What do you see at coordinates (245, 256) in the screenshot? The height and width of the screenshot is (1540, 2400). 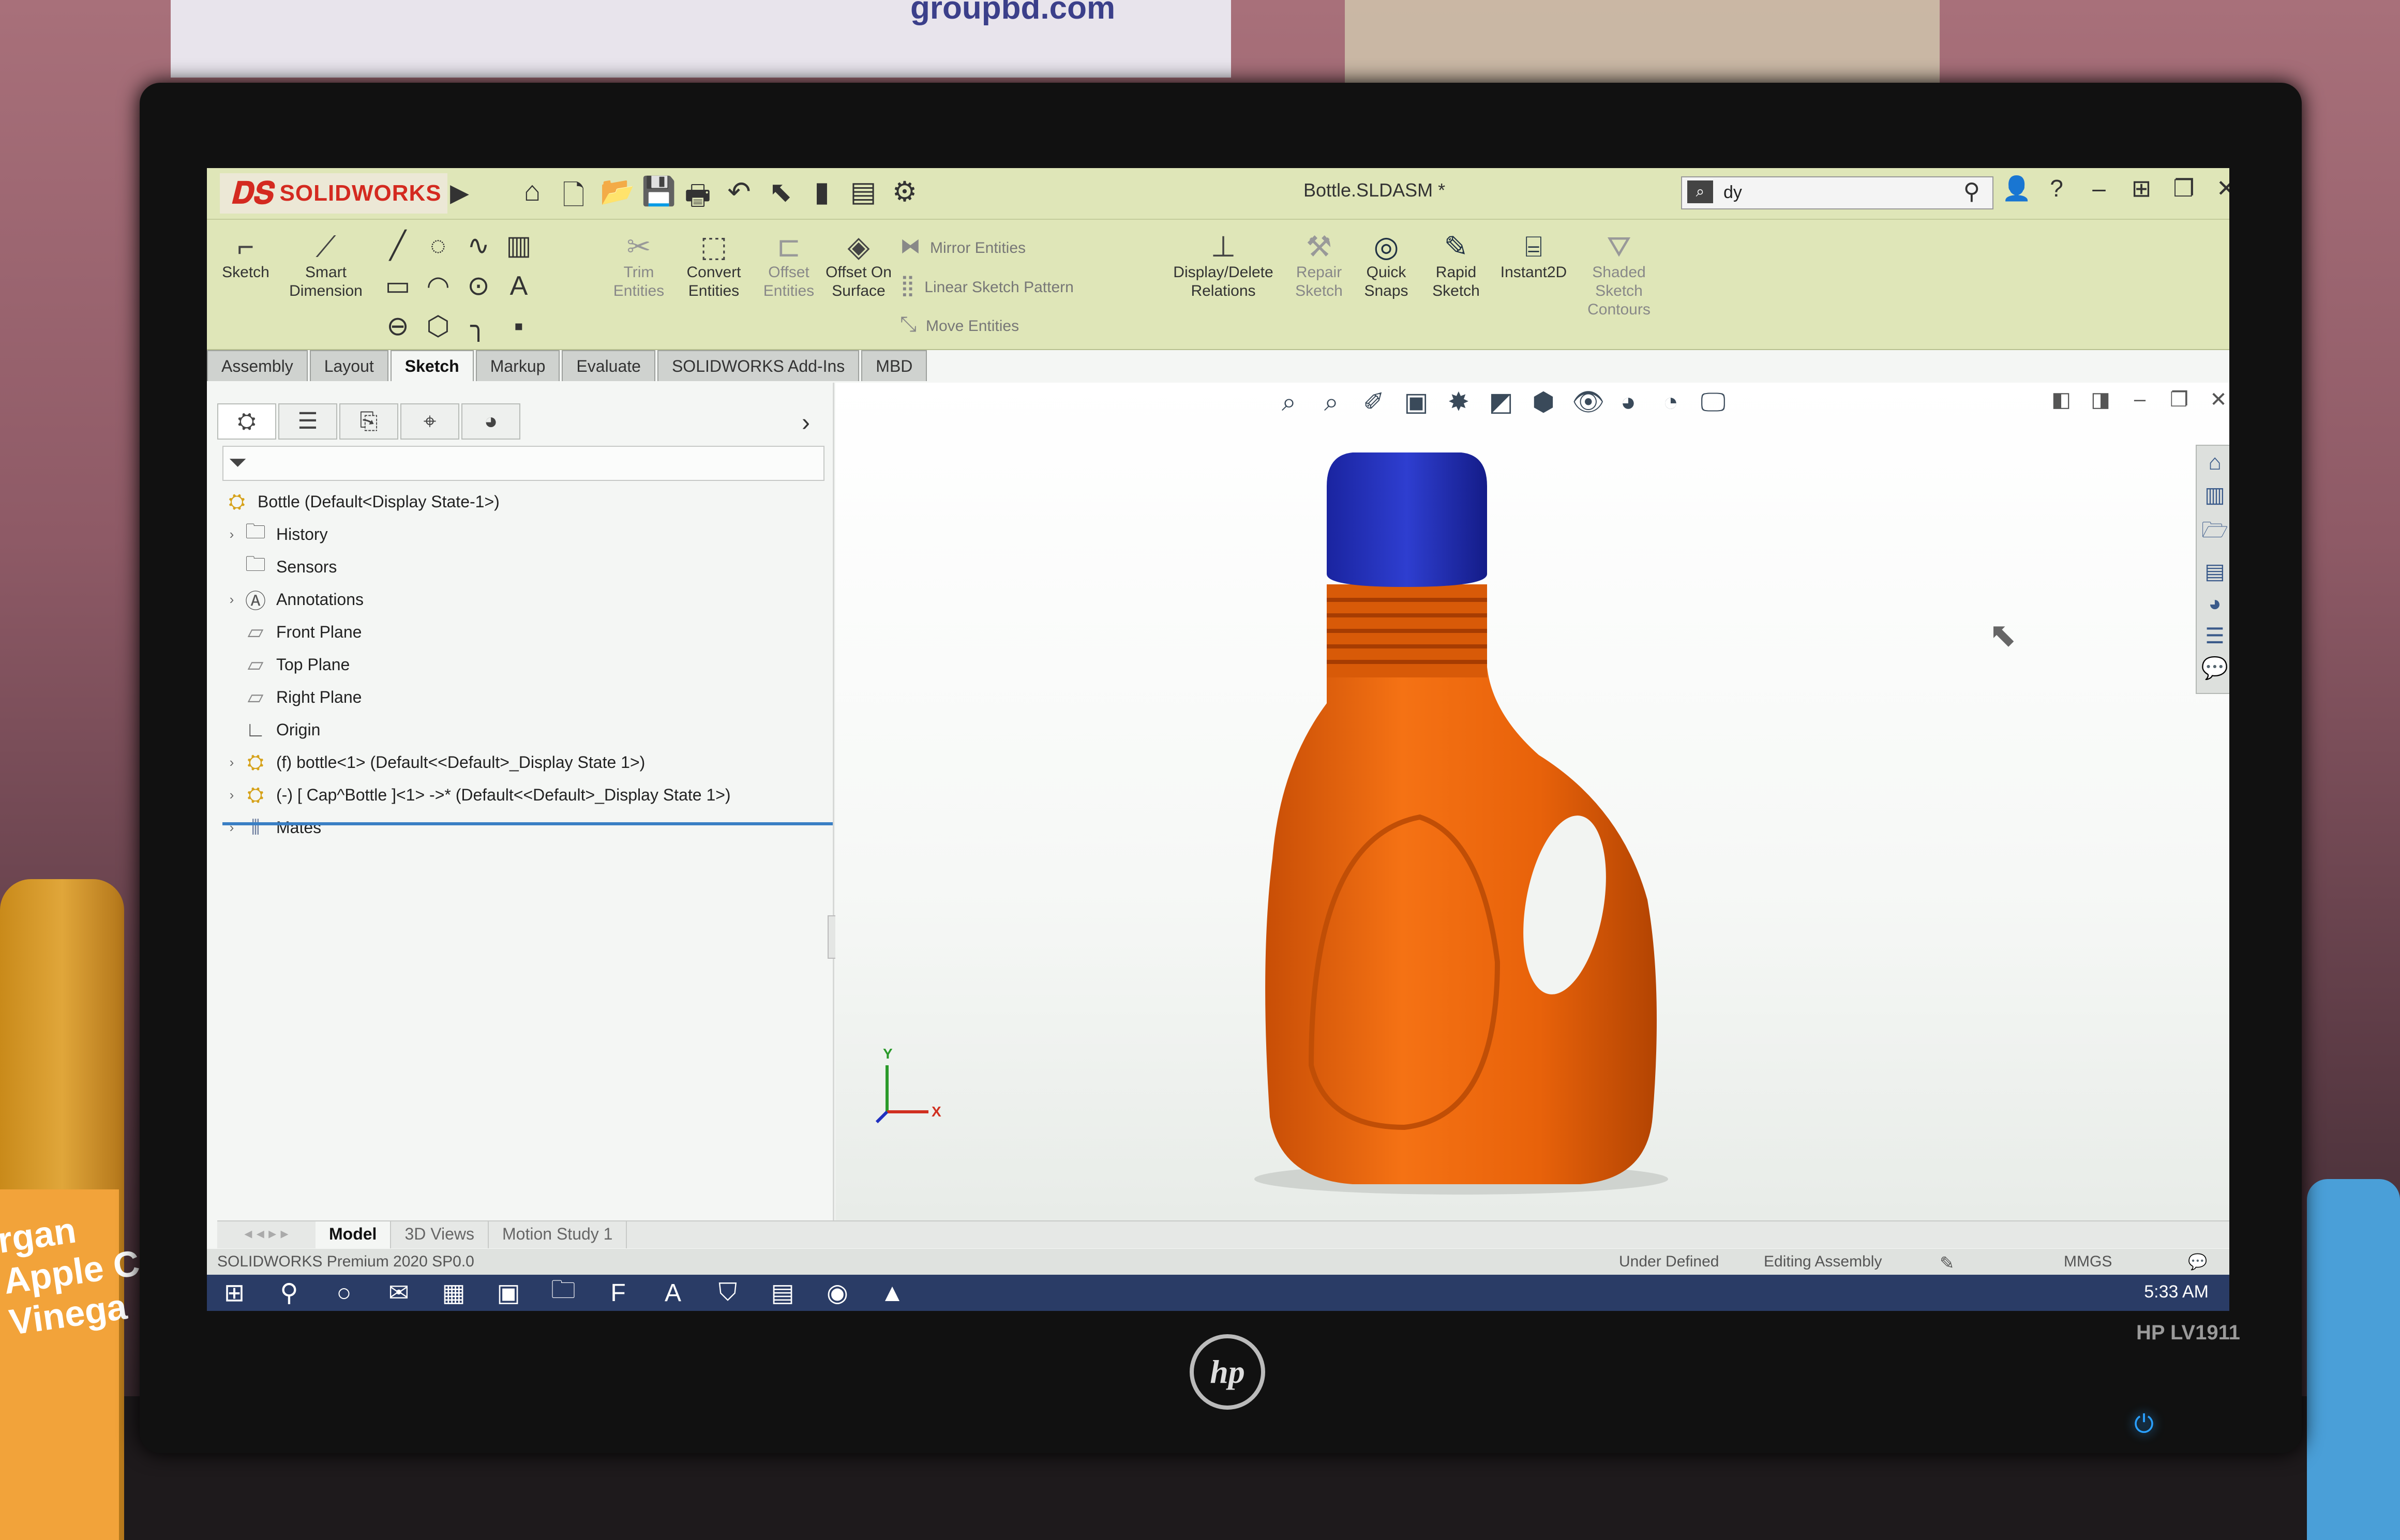 I see `sketch-button: ⌐ Sketch` at bounding box center [245, 256].